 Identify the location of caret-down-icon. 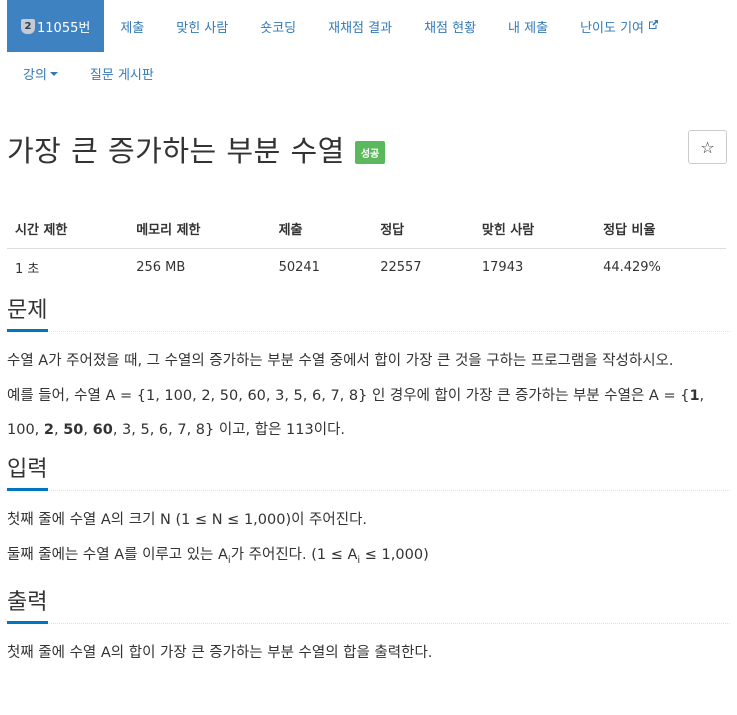
(53, 74).